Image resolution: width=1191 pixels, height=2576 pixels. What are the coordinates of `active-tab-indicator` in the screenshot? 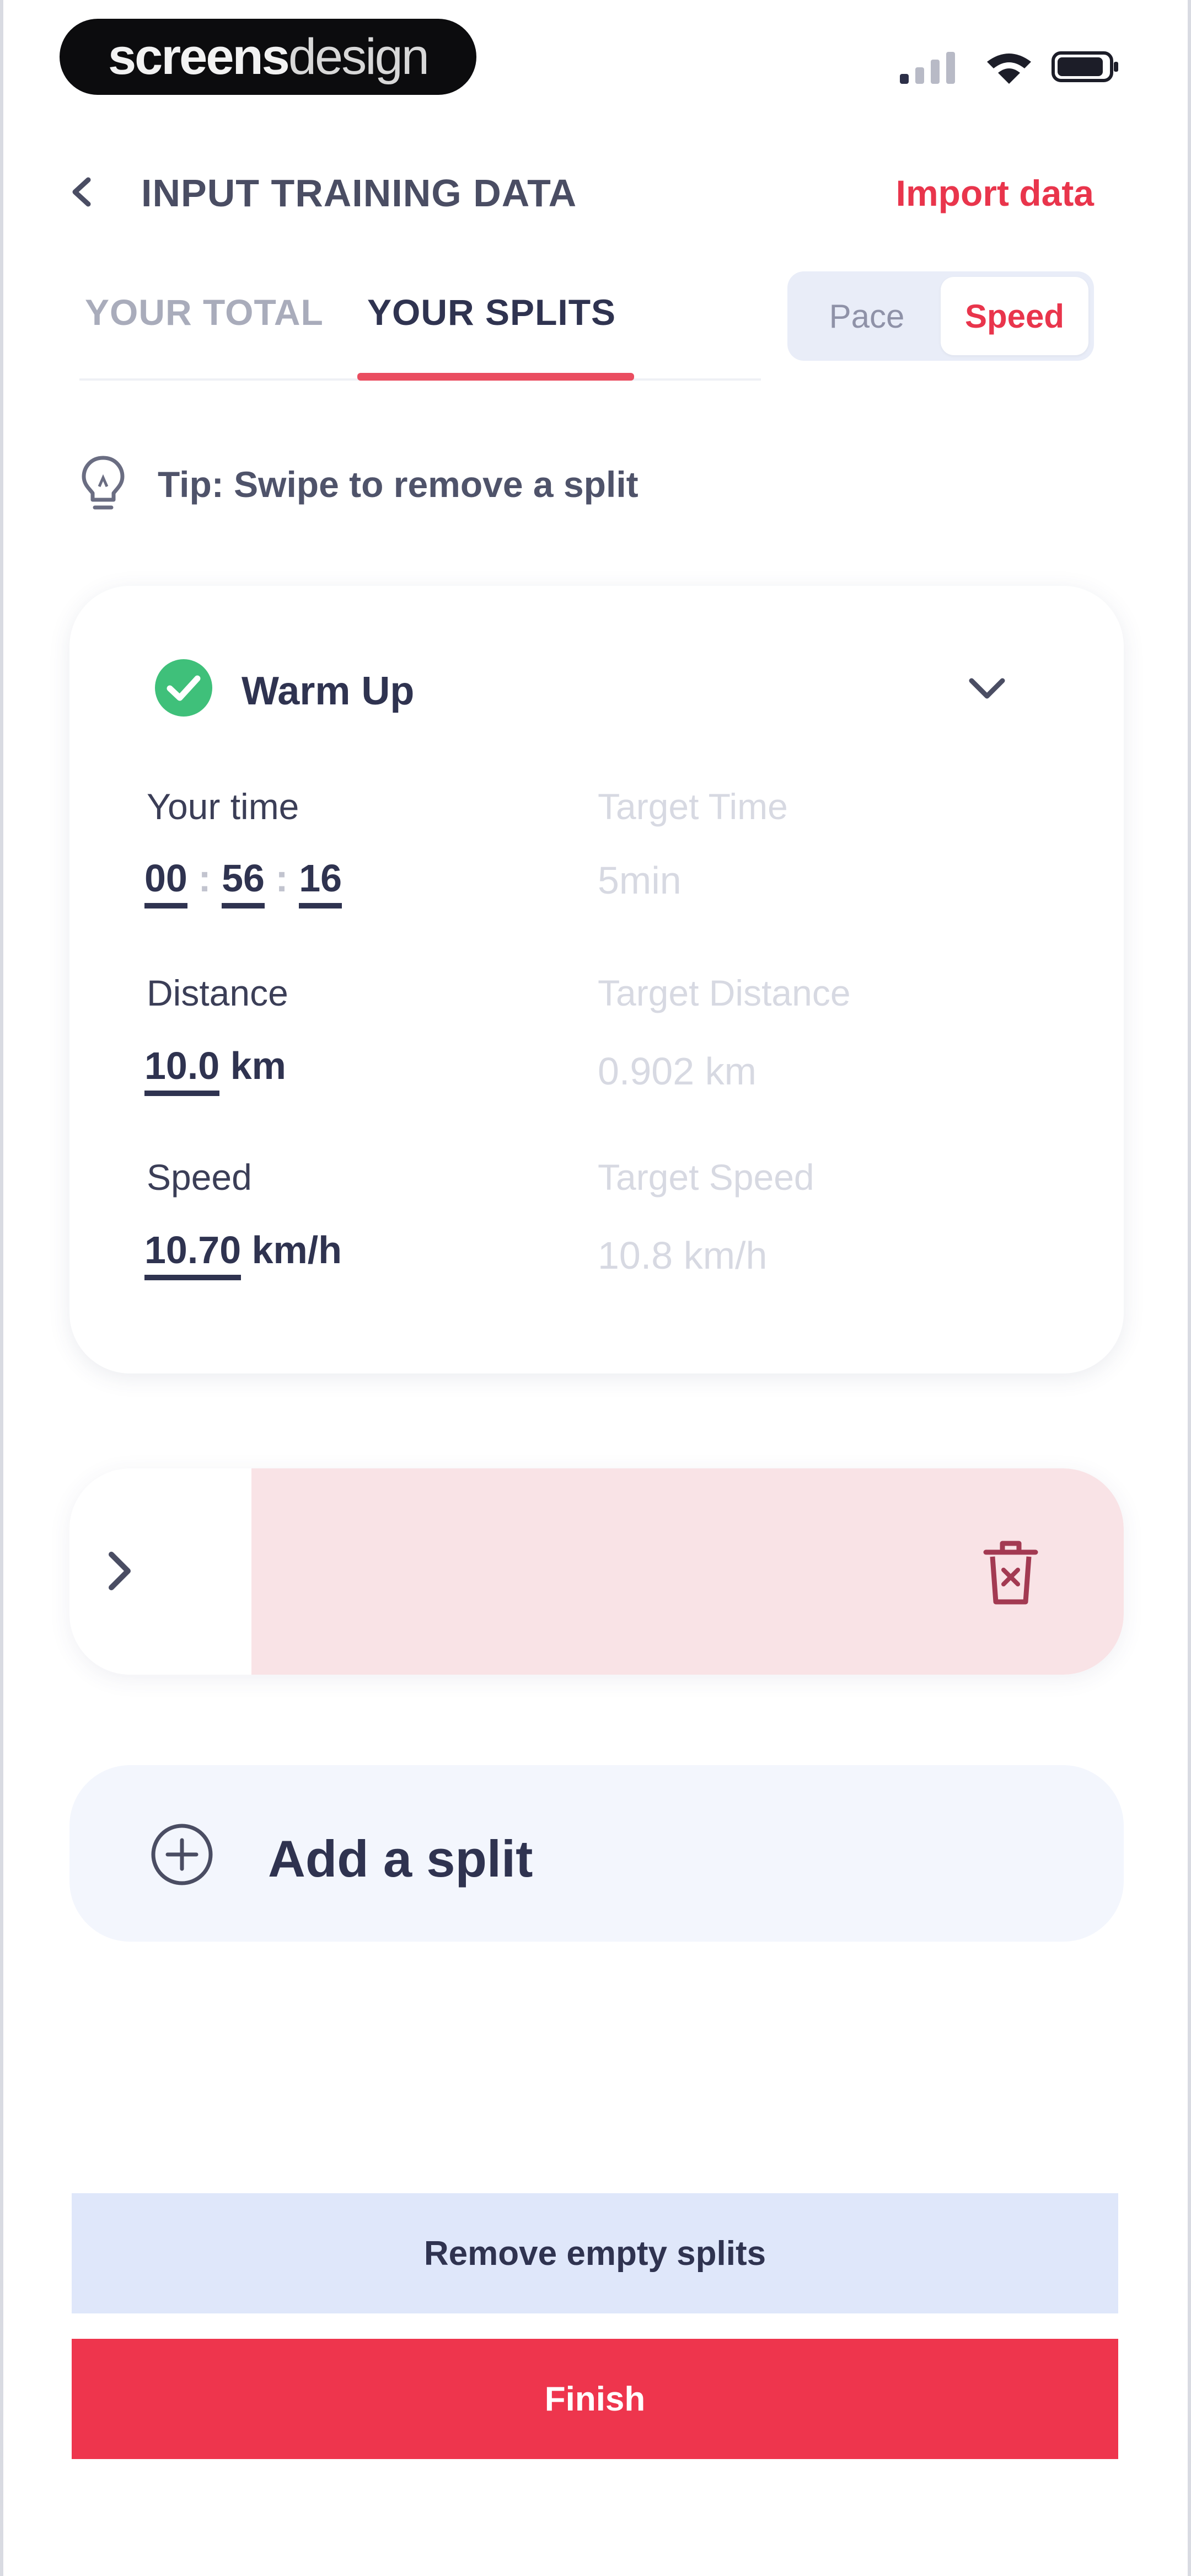 It's located at (495, 377).